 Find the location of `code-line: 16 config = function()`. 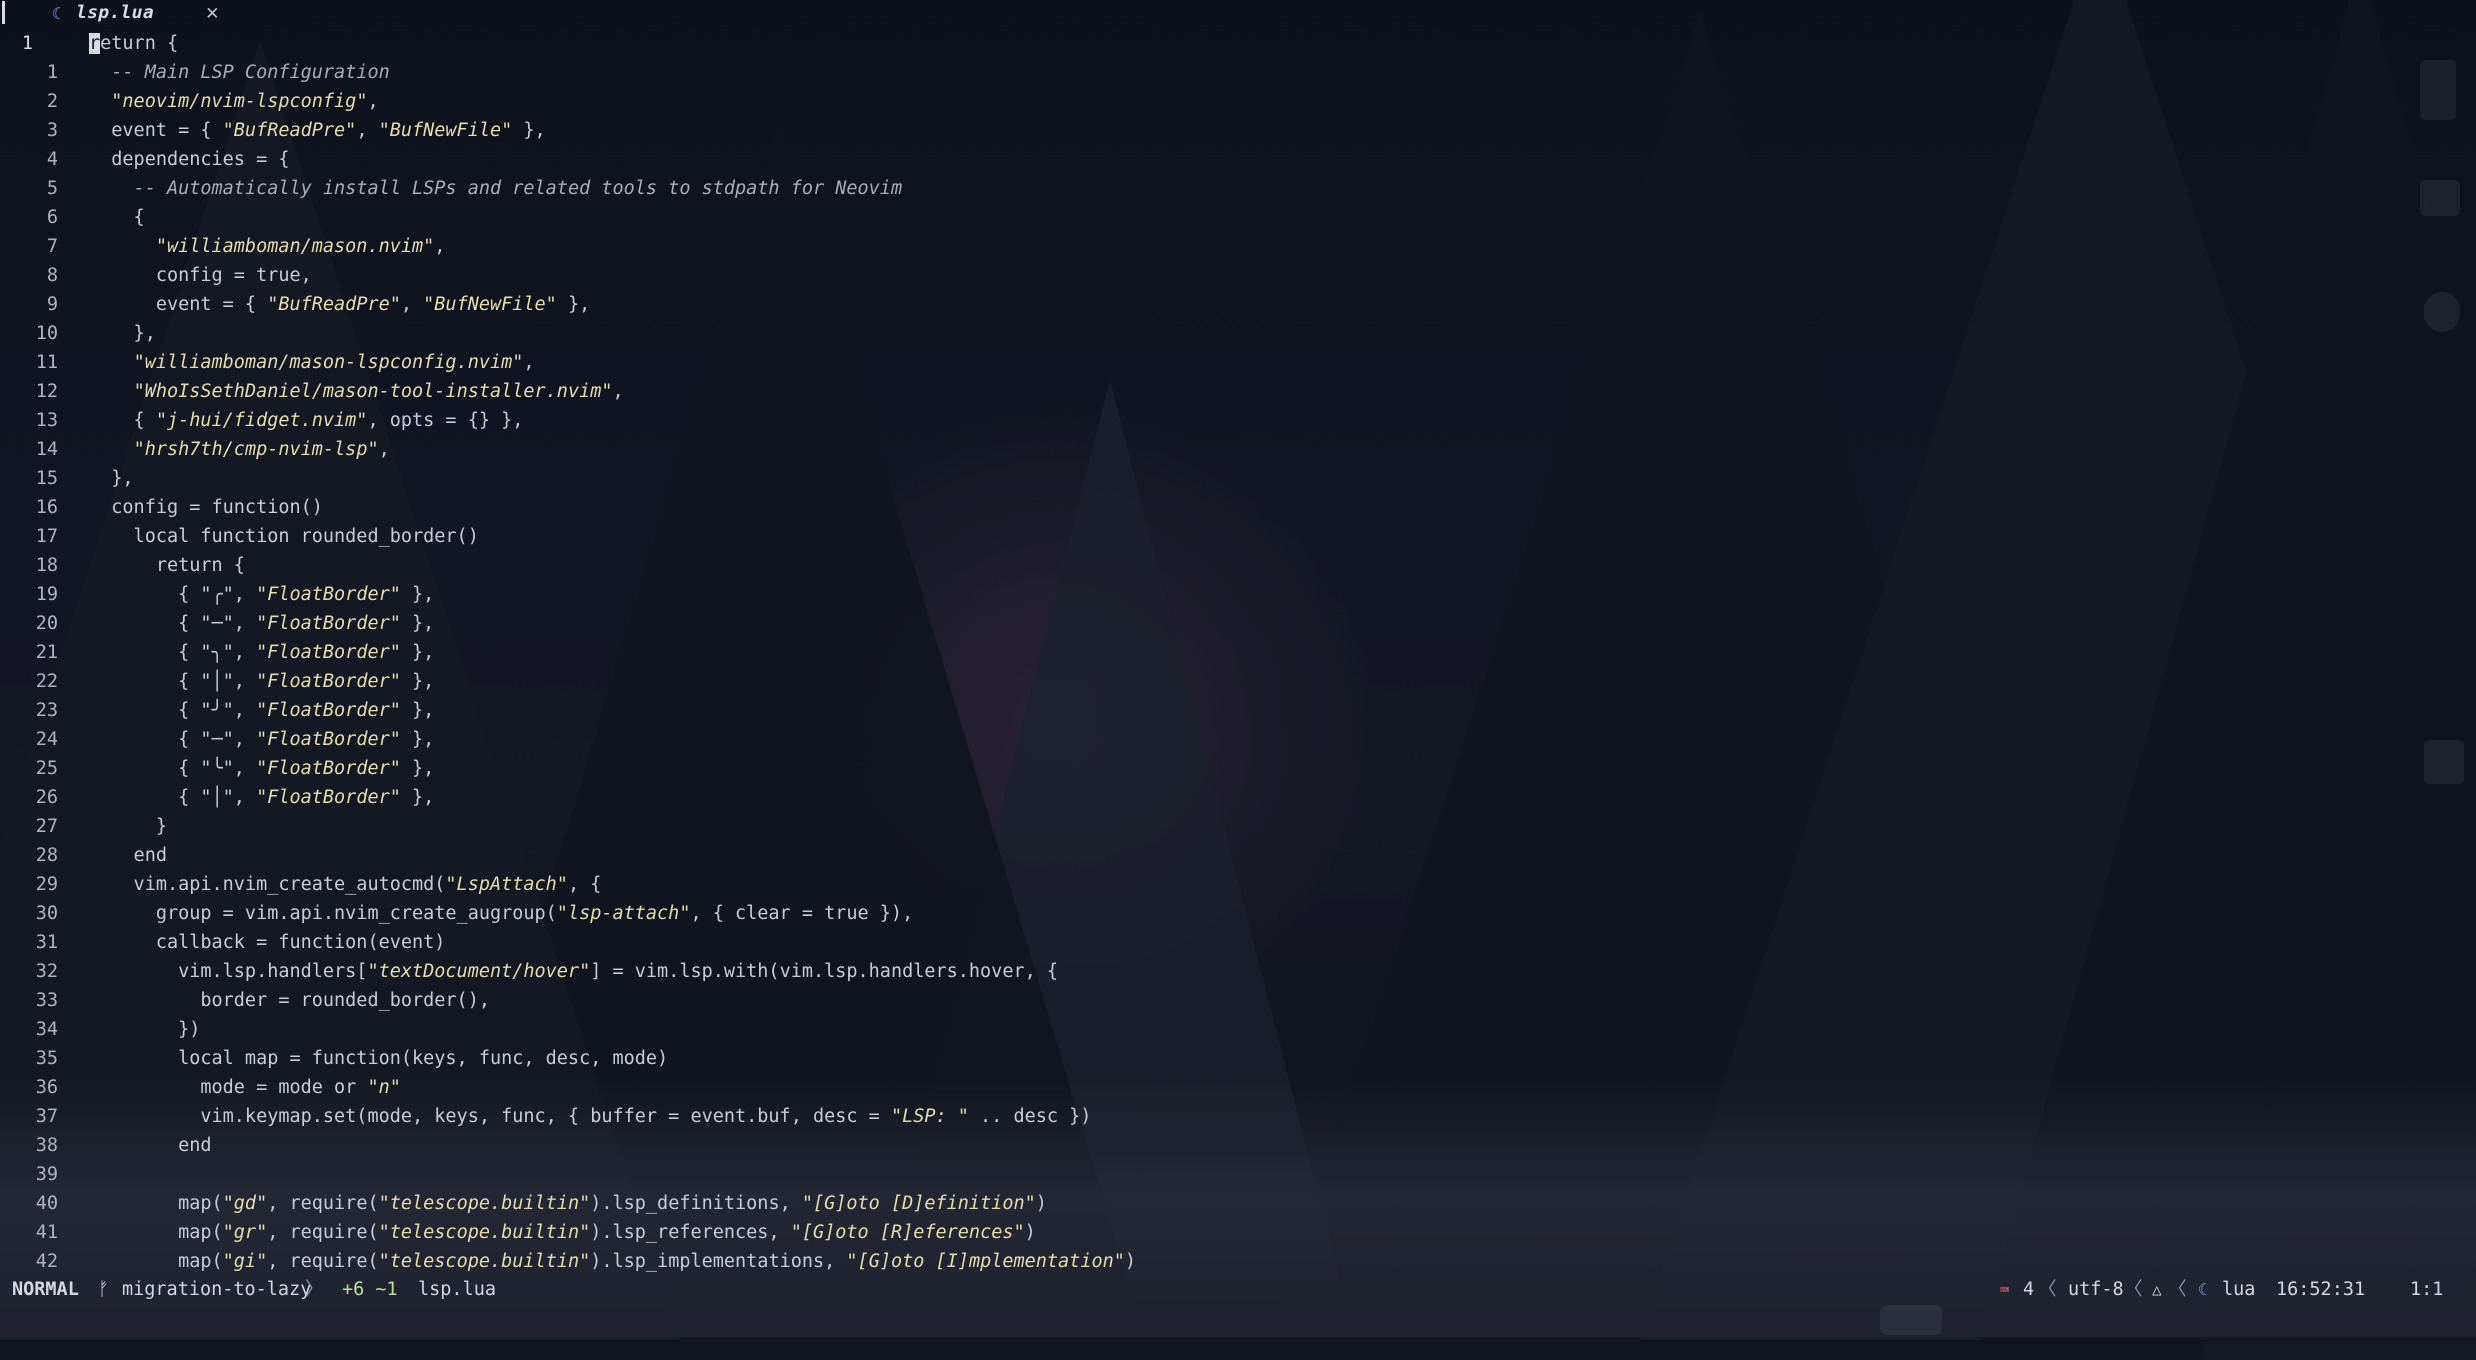

code-line: 16 config = function() is located at coordinates (600, 507).